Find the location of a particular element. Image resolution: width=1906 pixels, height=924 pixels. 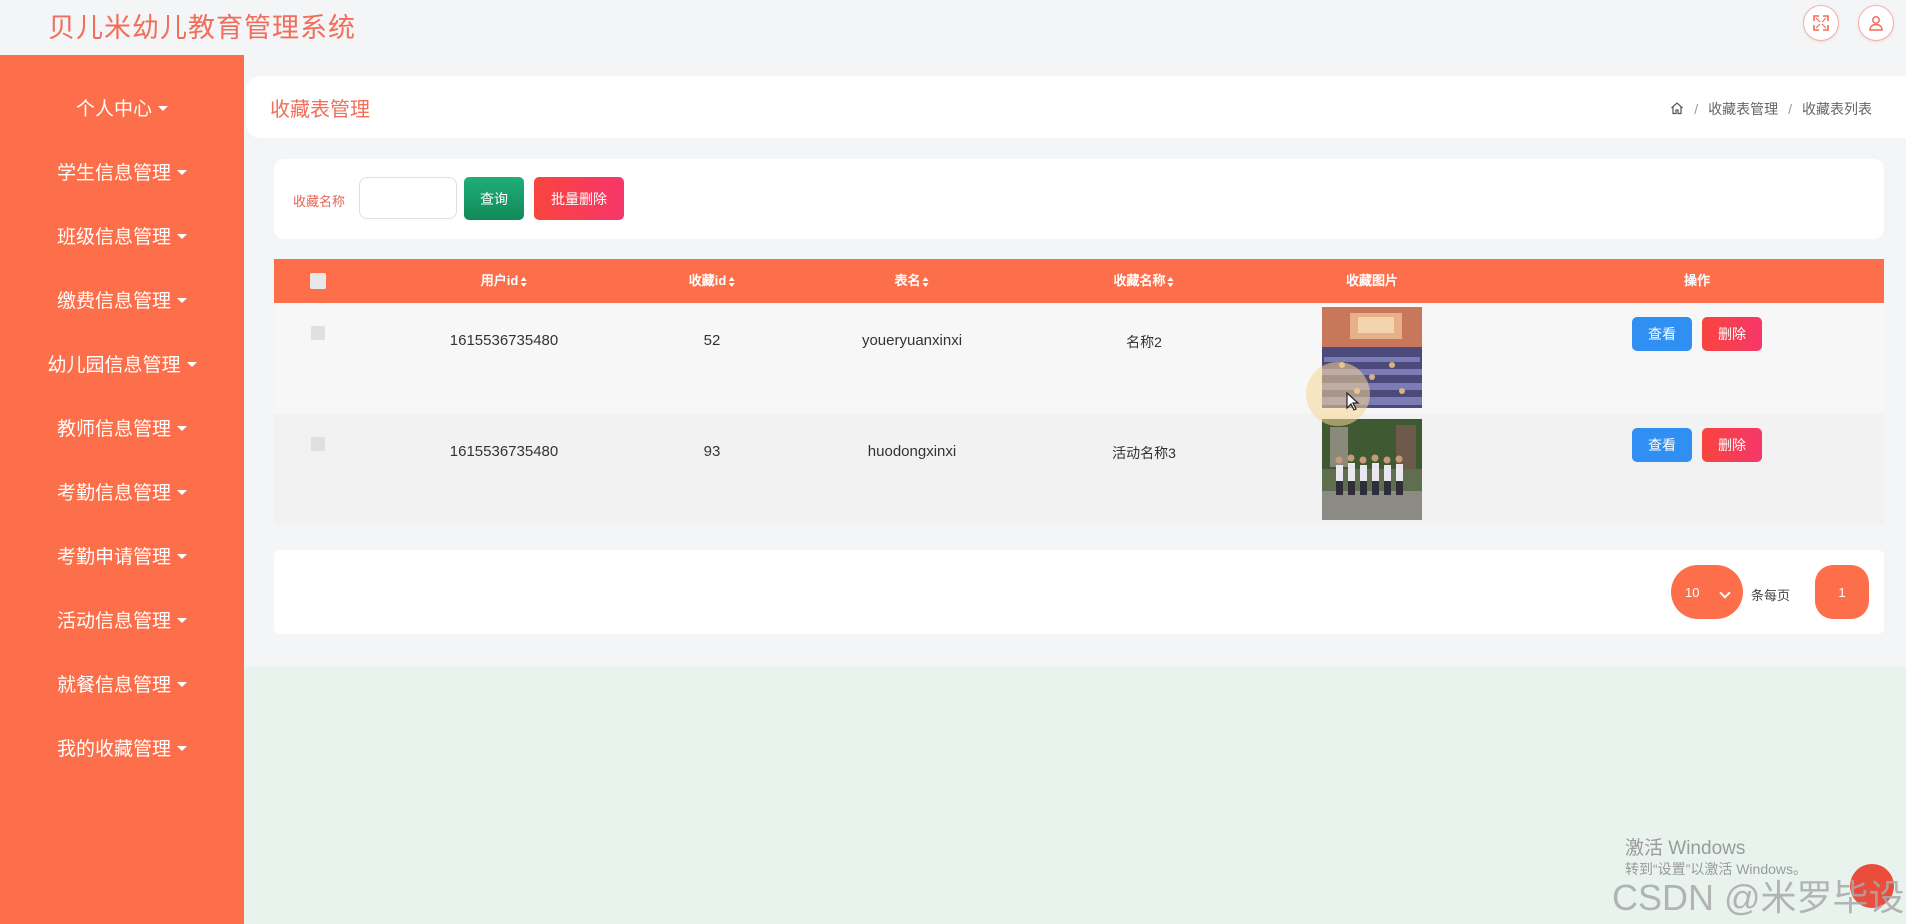

search-panel: 收藏名称 查询 批量删除 is located at coordinates (1079, 199).